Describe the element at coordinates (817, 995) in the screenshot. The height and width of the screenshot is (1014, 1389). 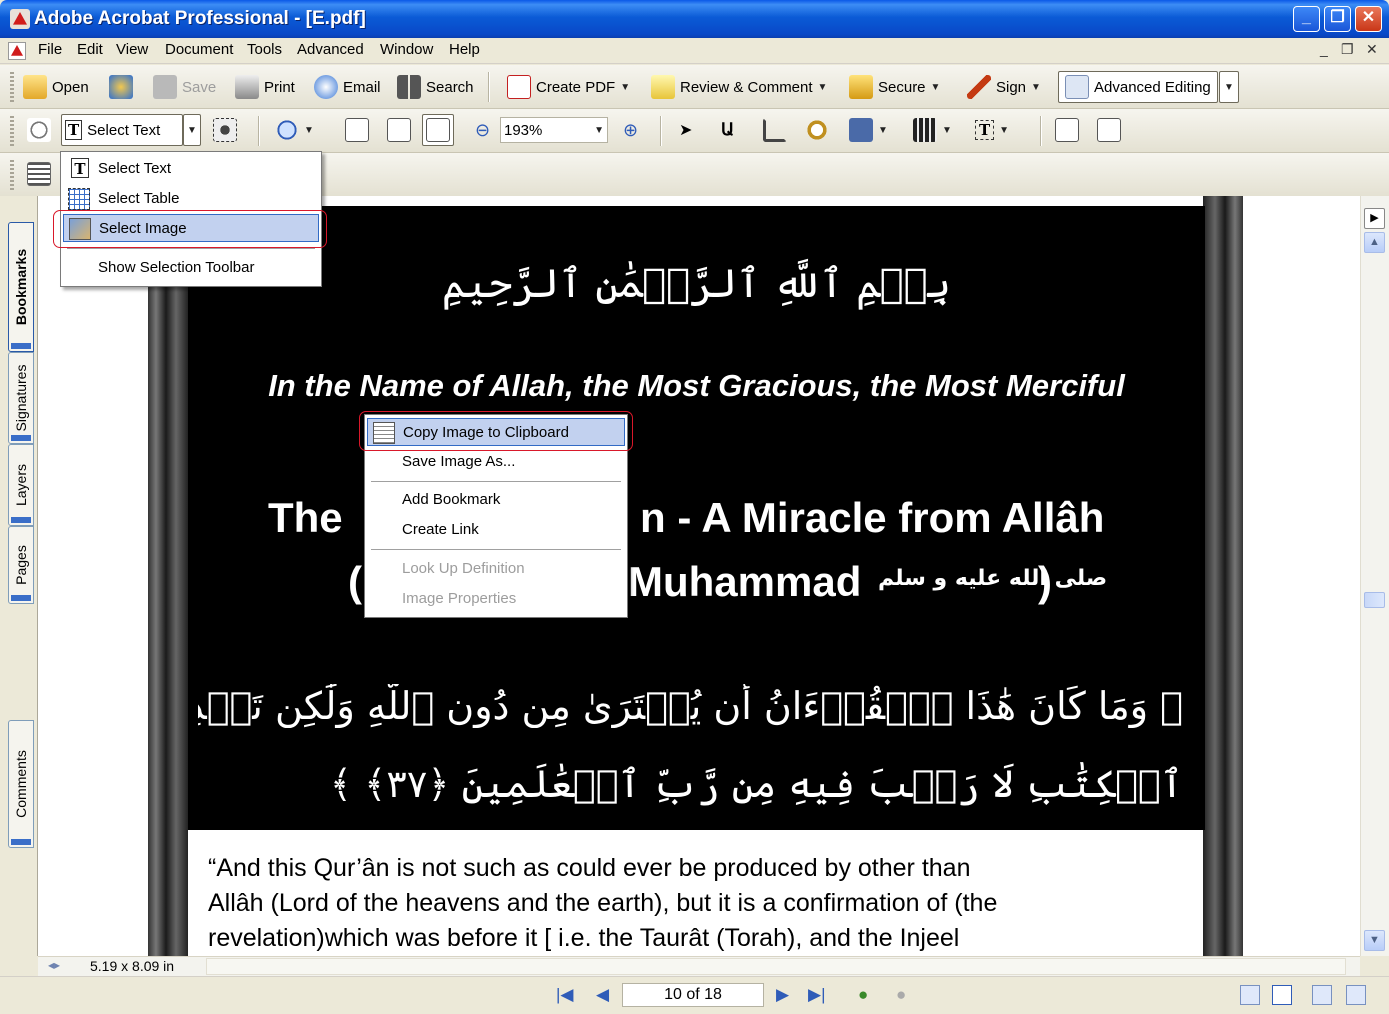
I see `last-page-button: ▶|` at that location.